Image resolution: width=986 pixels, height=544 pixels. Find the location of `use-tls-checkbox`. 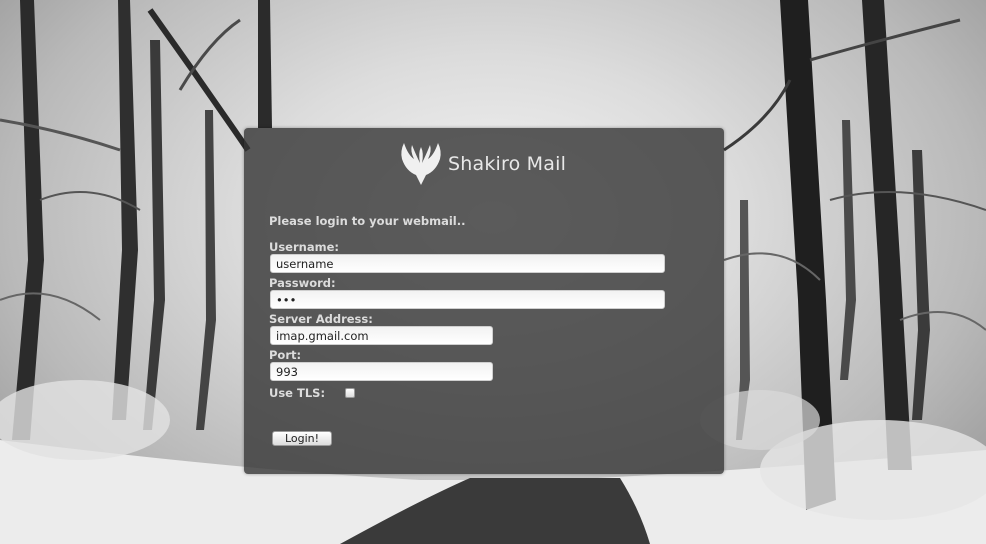

use-tls-checkbox is located at coordinates (350, 393).